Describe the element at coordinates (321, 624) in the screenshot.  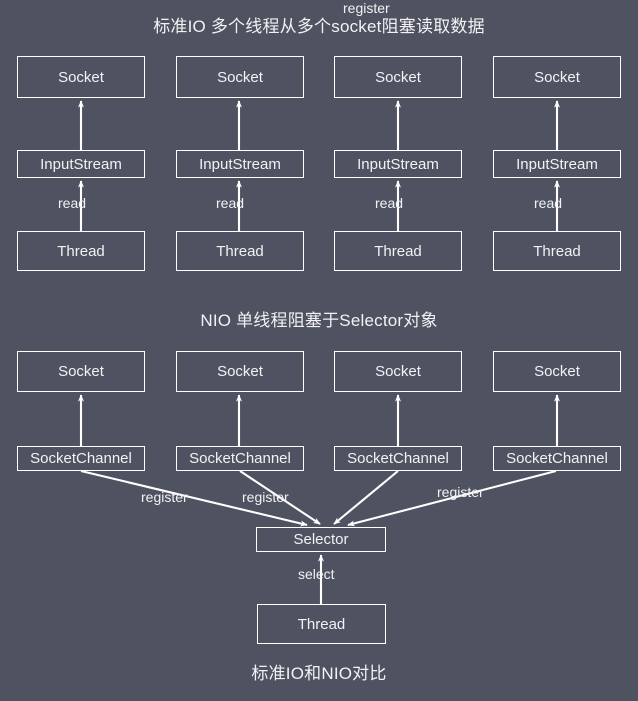
I see `nio-thread-box: Thread` at that location.